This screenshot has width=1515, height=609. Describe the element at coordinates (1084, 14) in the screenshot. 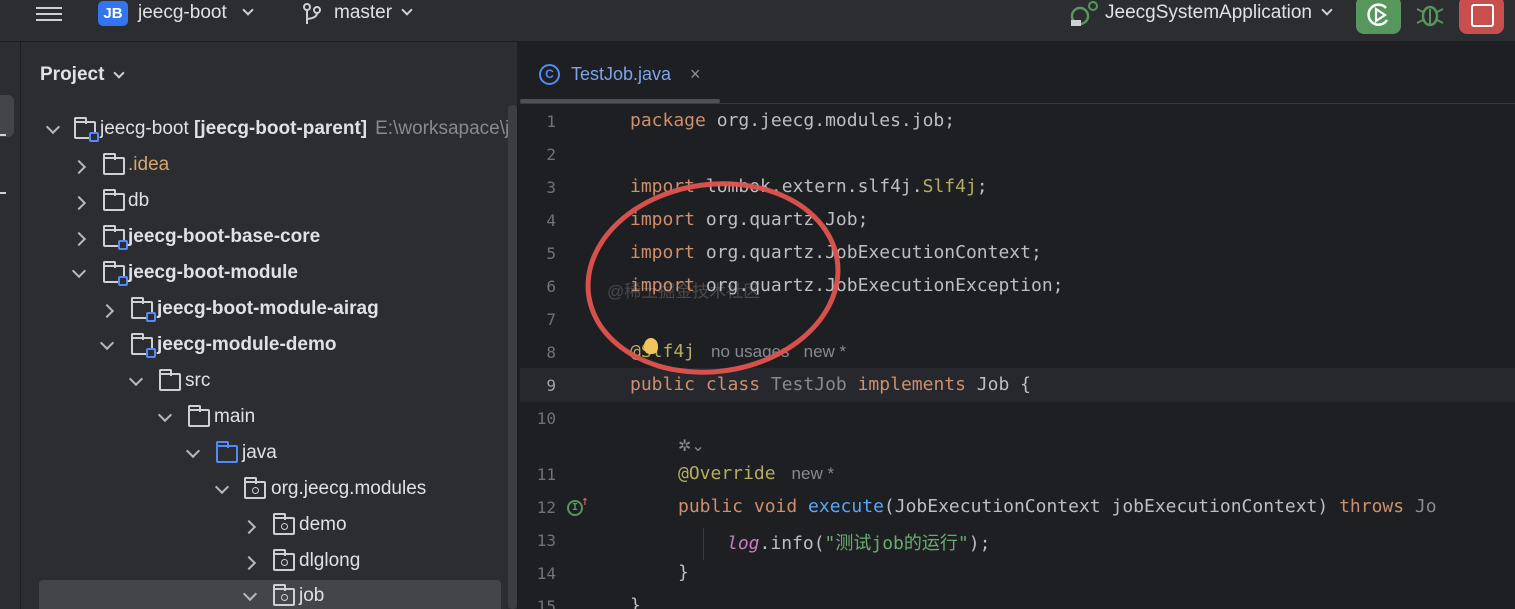

I see `run-config-icon` at that location.